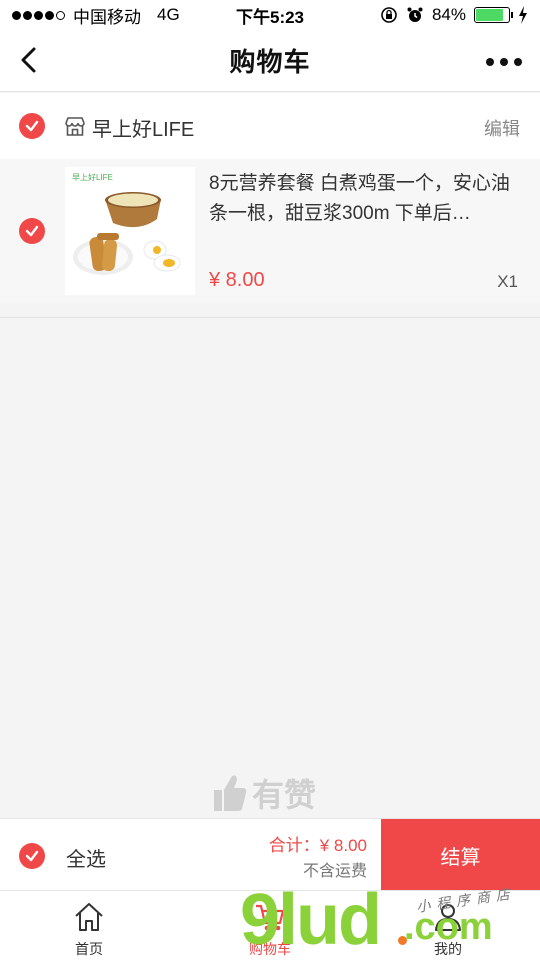  What do you see at coordinates (143, 127) in the screenshot?
I see `shop-name: 早上好LIFE` at bounding box center [143, 127].